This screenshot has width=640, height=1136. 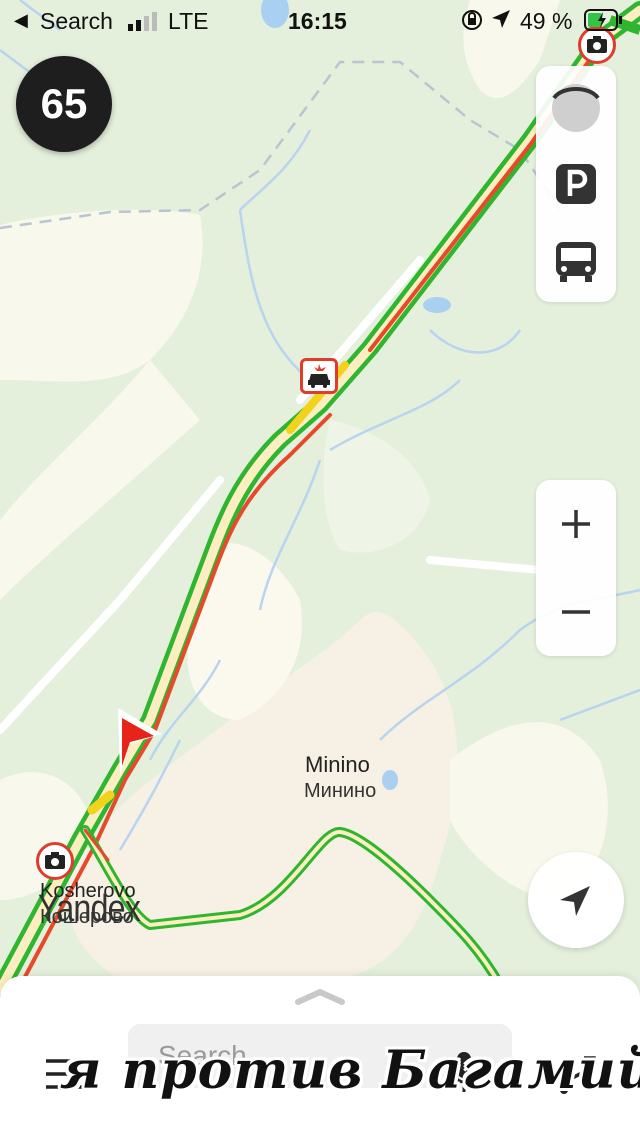 I want to click on camera-icon, so click(x=55, y=860).